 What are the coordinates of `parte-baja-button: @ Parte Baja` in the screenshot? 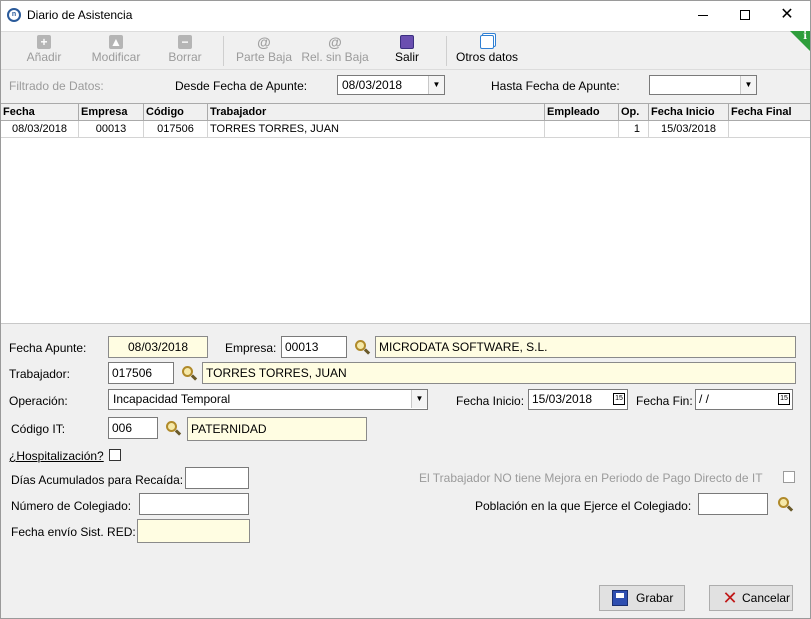 It's located at (264, 52).